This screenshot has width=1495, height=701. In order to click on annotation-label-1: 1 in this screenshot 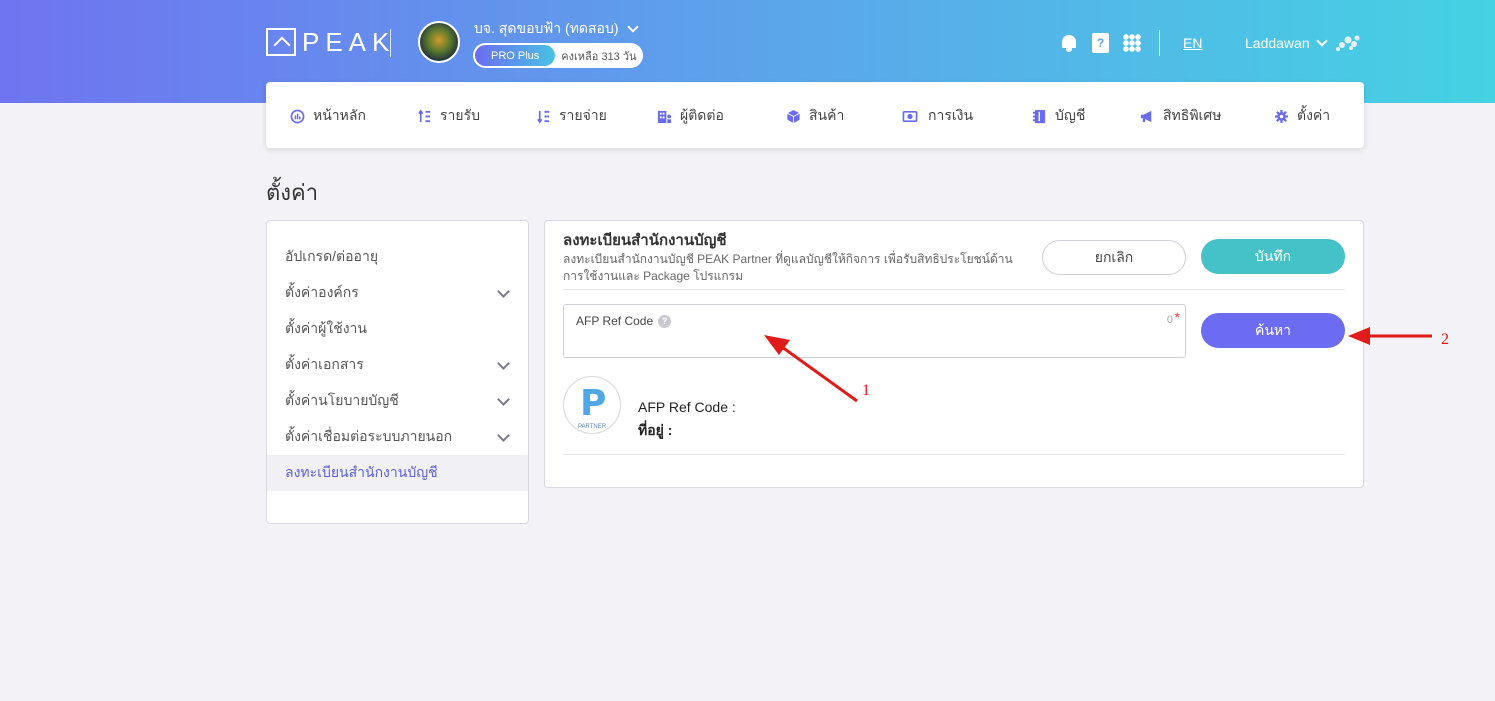, I will do `click(866, 390)`.